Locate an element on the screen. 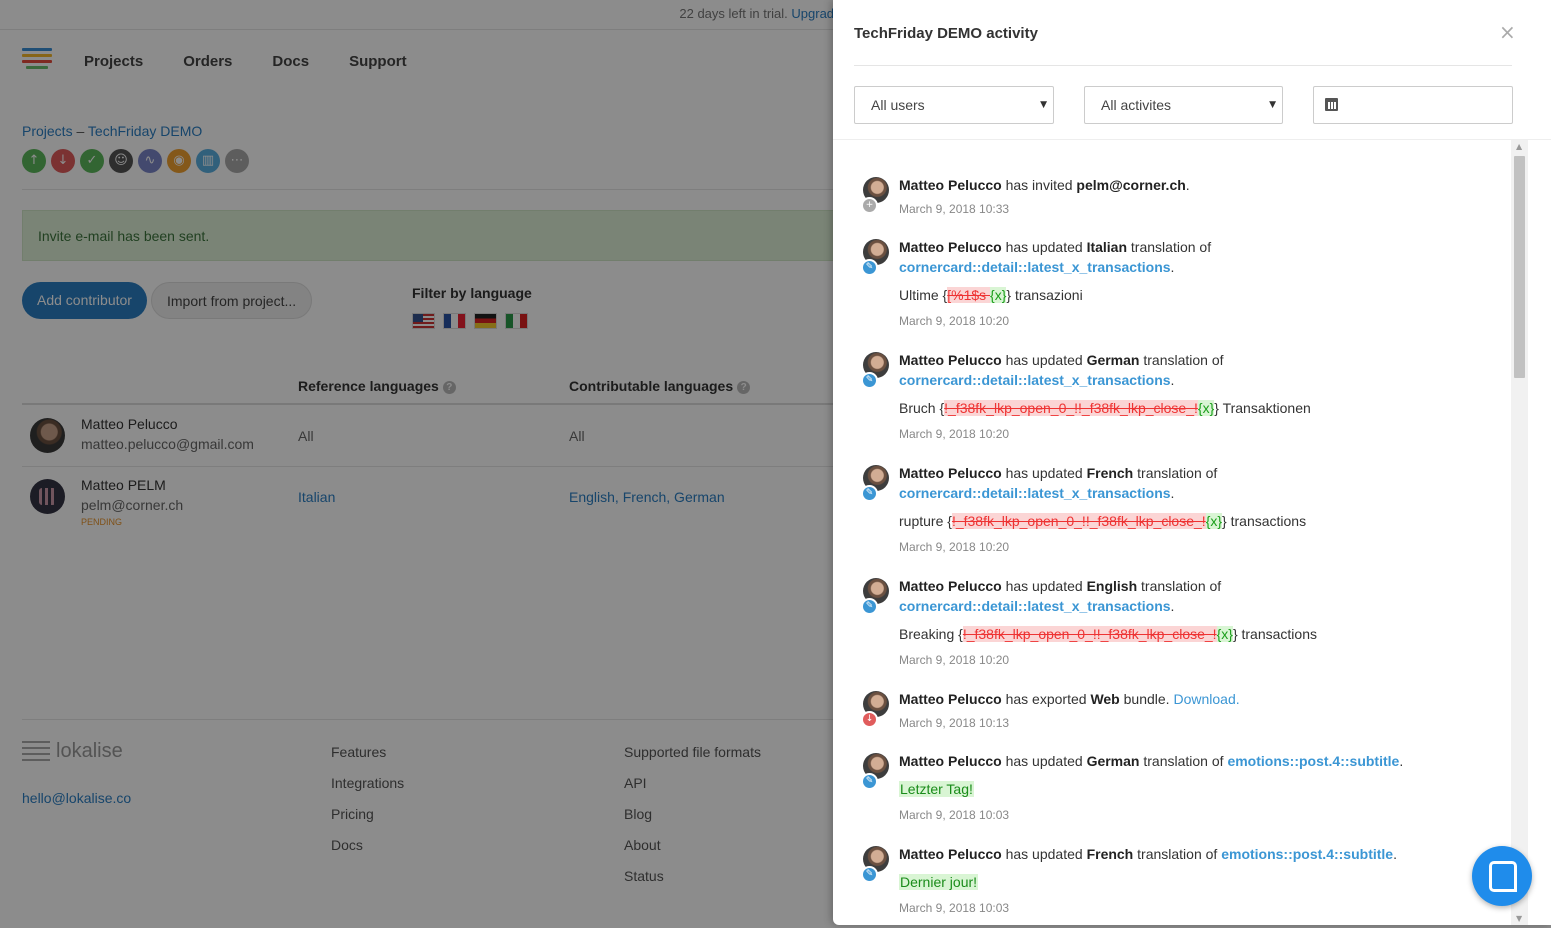  calendar-icon is located at coordinates (1331, 104).